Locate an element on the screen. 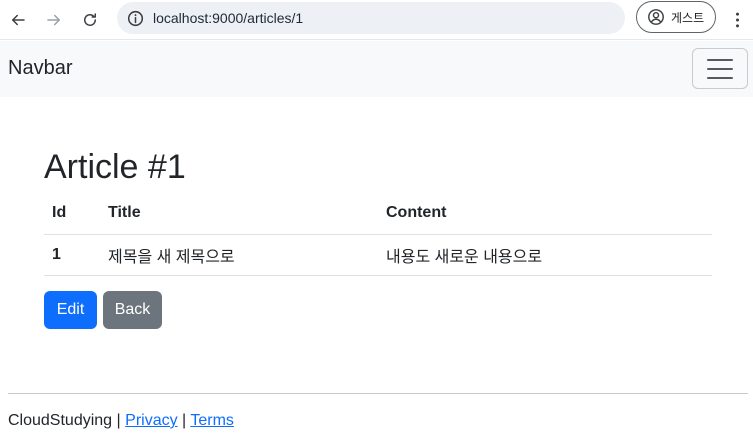 The height and width of the screenshot is (438, 753). privacy-link: Privacy is located at coordinates (151, 420).